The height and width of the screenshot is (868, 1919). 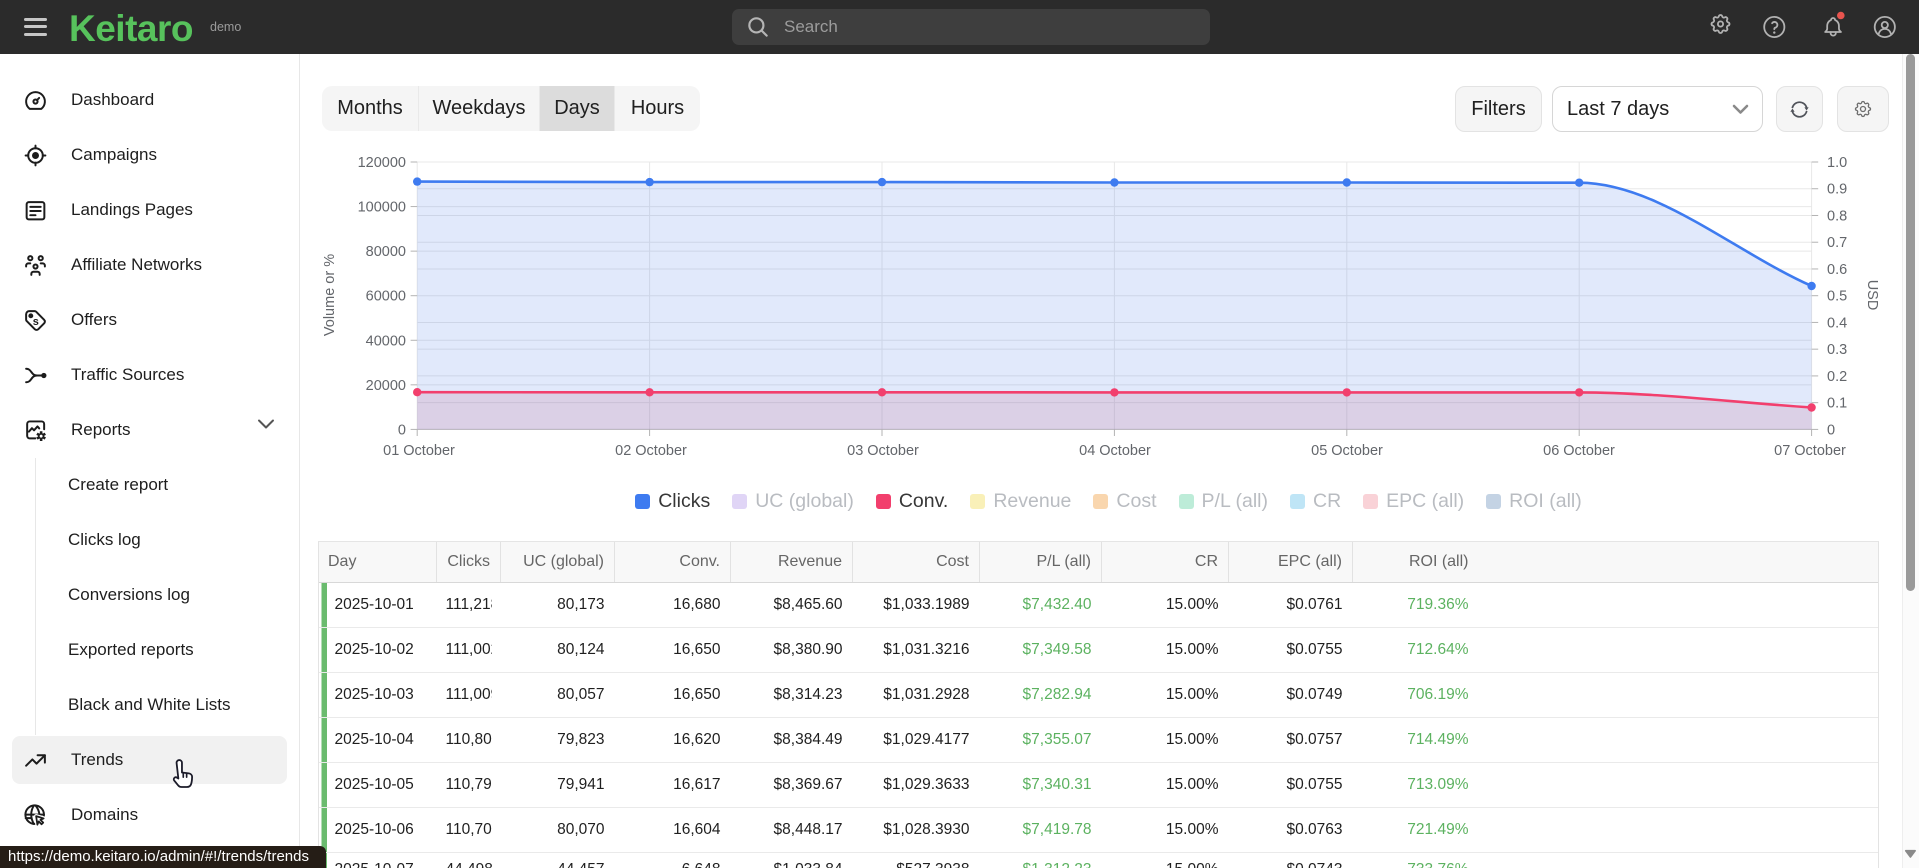 I want to click on svg-text: 0.2, so click(x=1837, y=377).